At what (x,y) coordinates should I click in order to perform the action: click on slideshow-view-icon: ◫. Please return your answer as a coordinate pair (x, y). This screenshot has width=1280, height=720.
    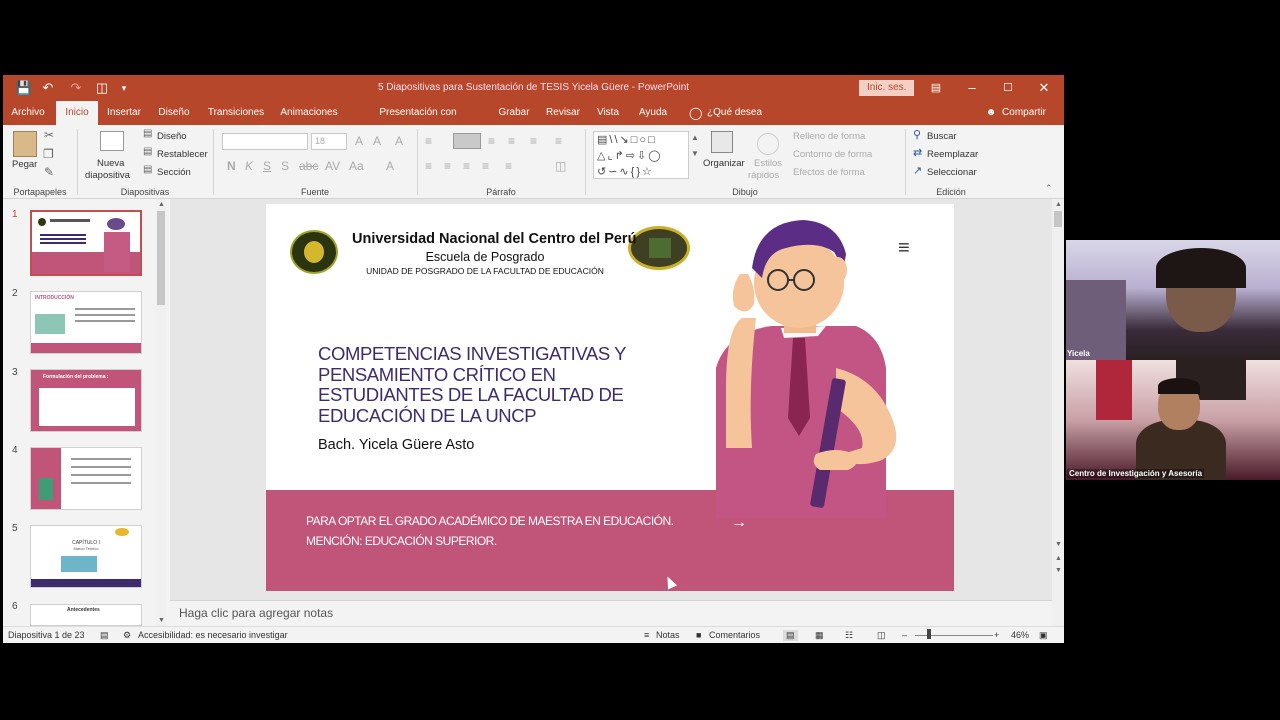
    Looking at the image, I should click on (881, 635).